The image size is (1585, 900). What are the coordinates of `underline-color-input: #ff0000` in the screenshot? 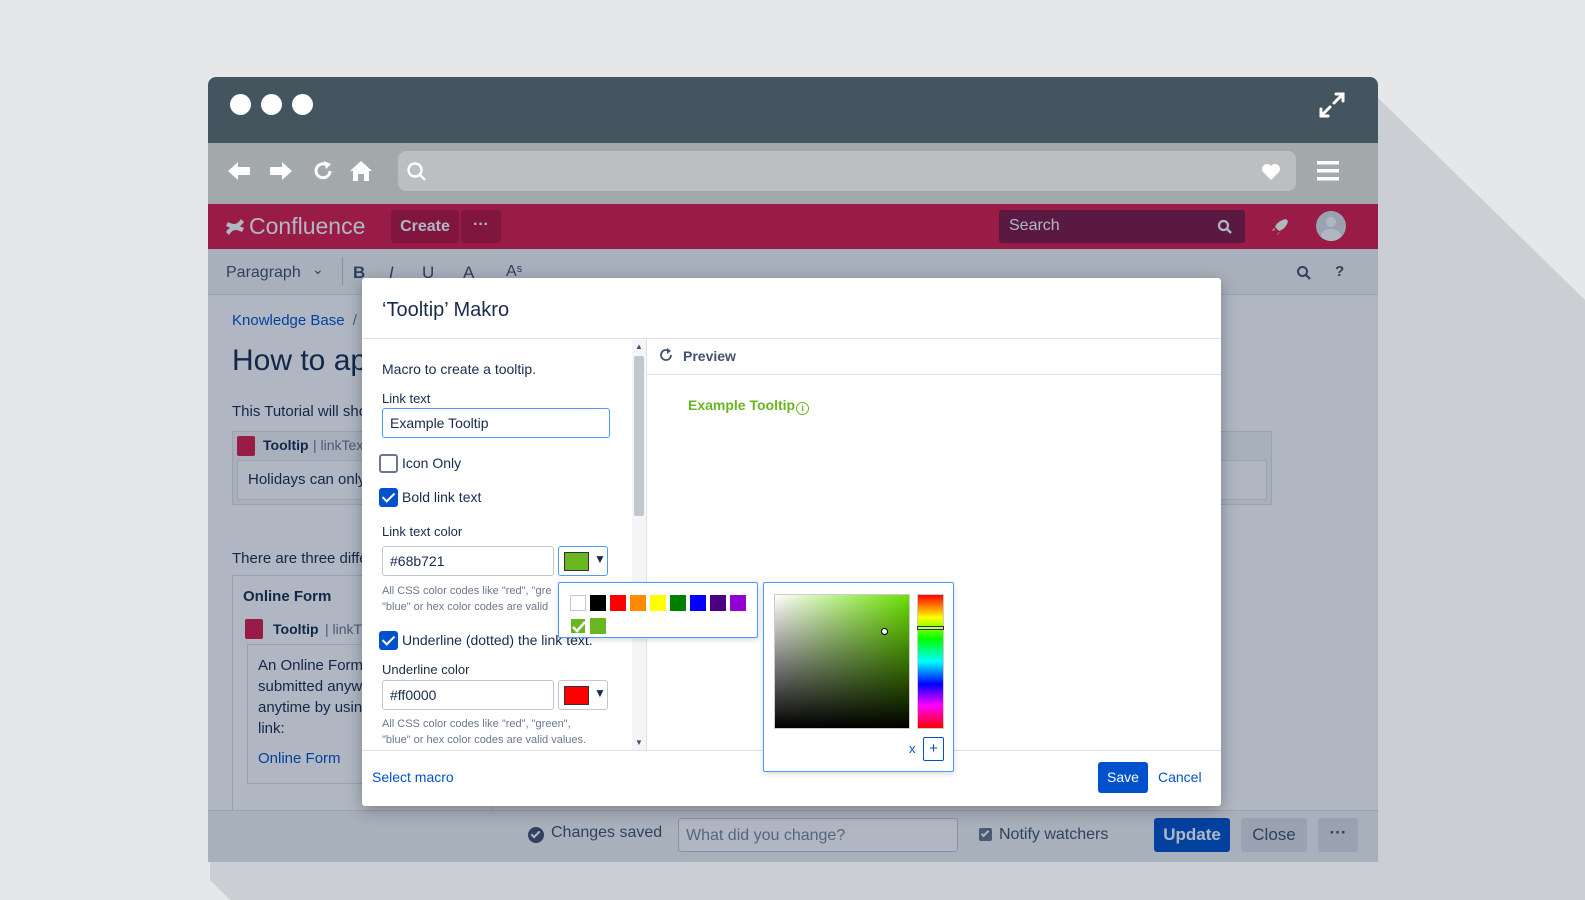 It's located at (468, 695).